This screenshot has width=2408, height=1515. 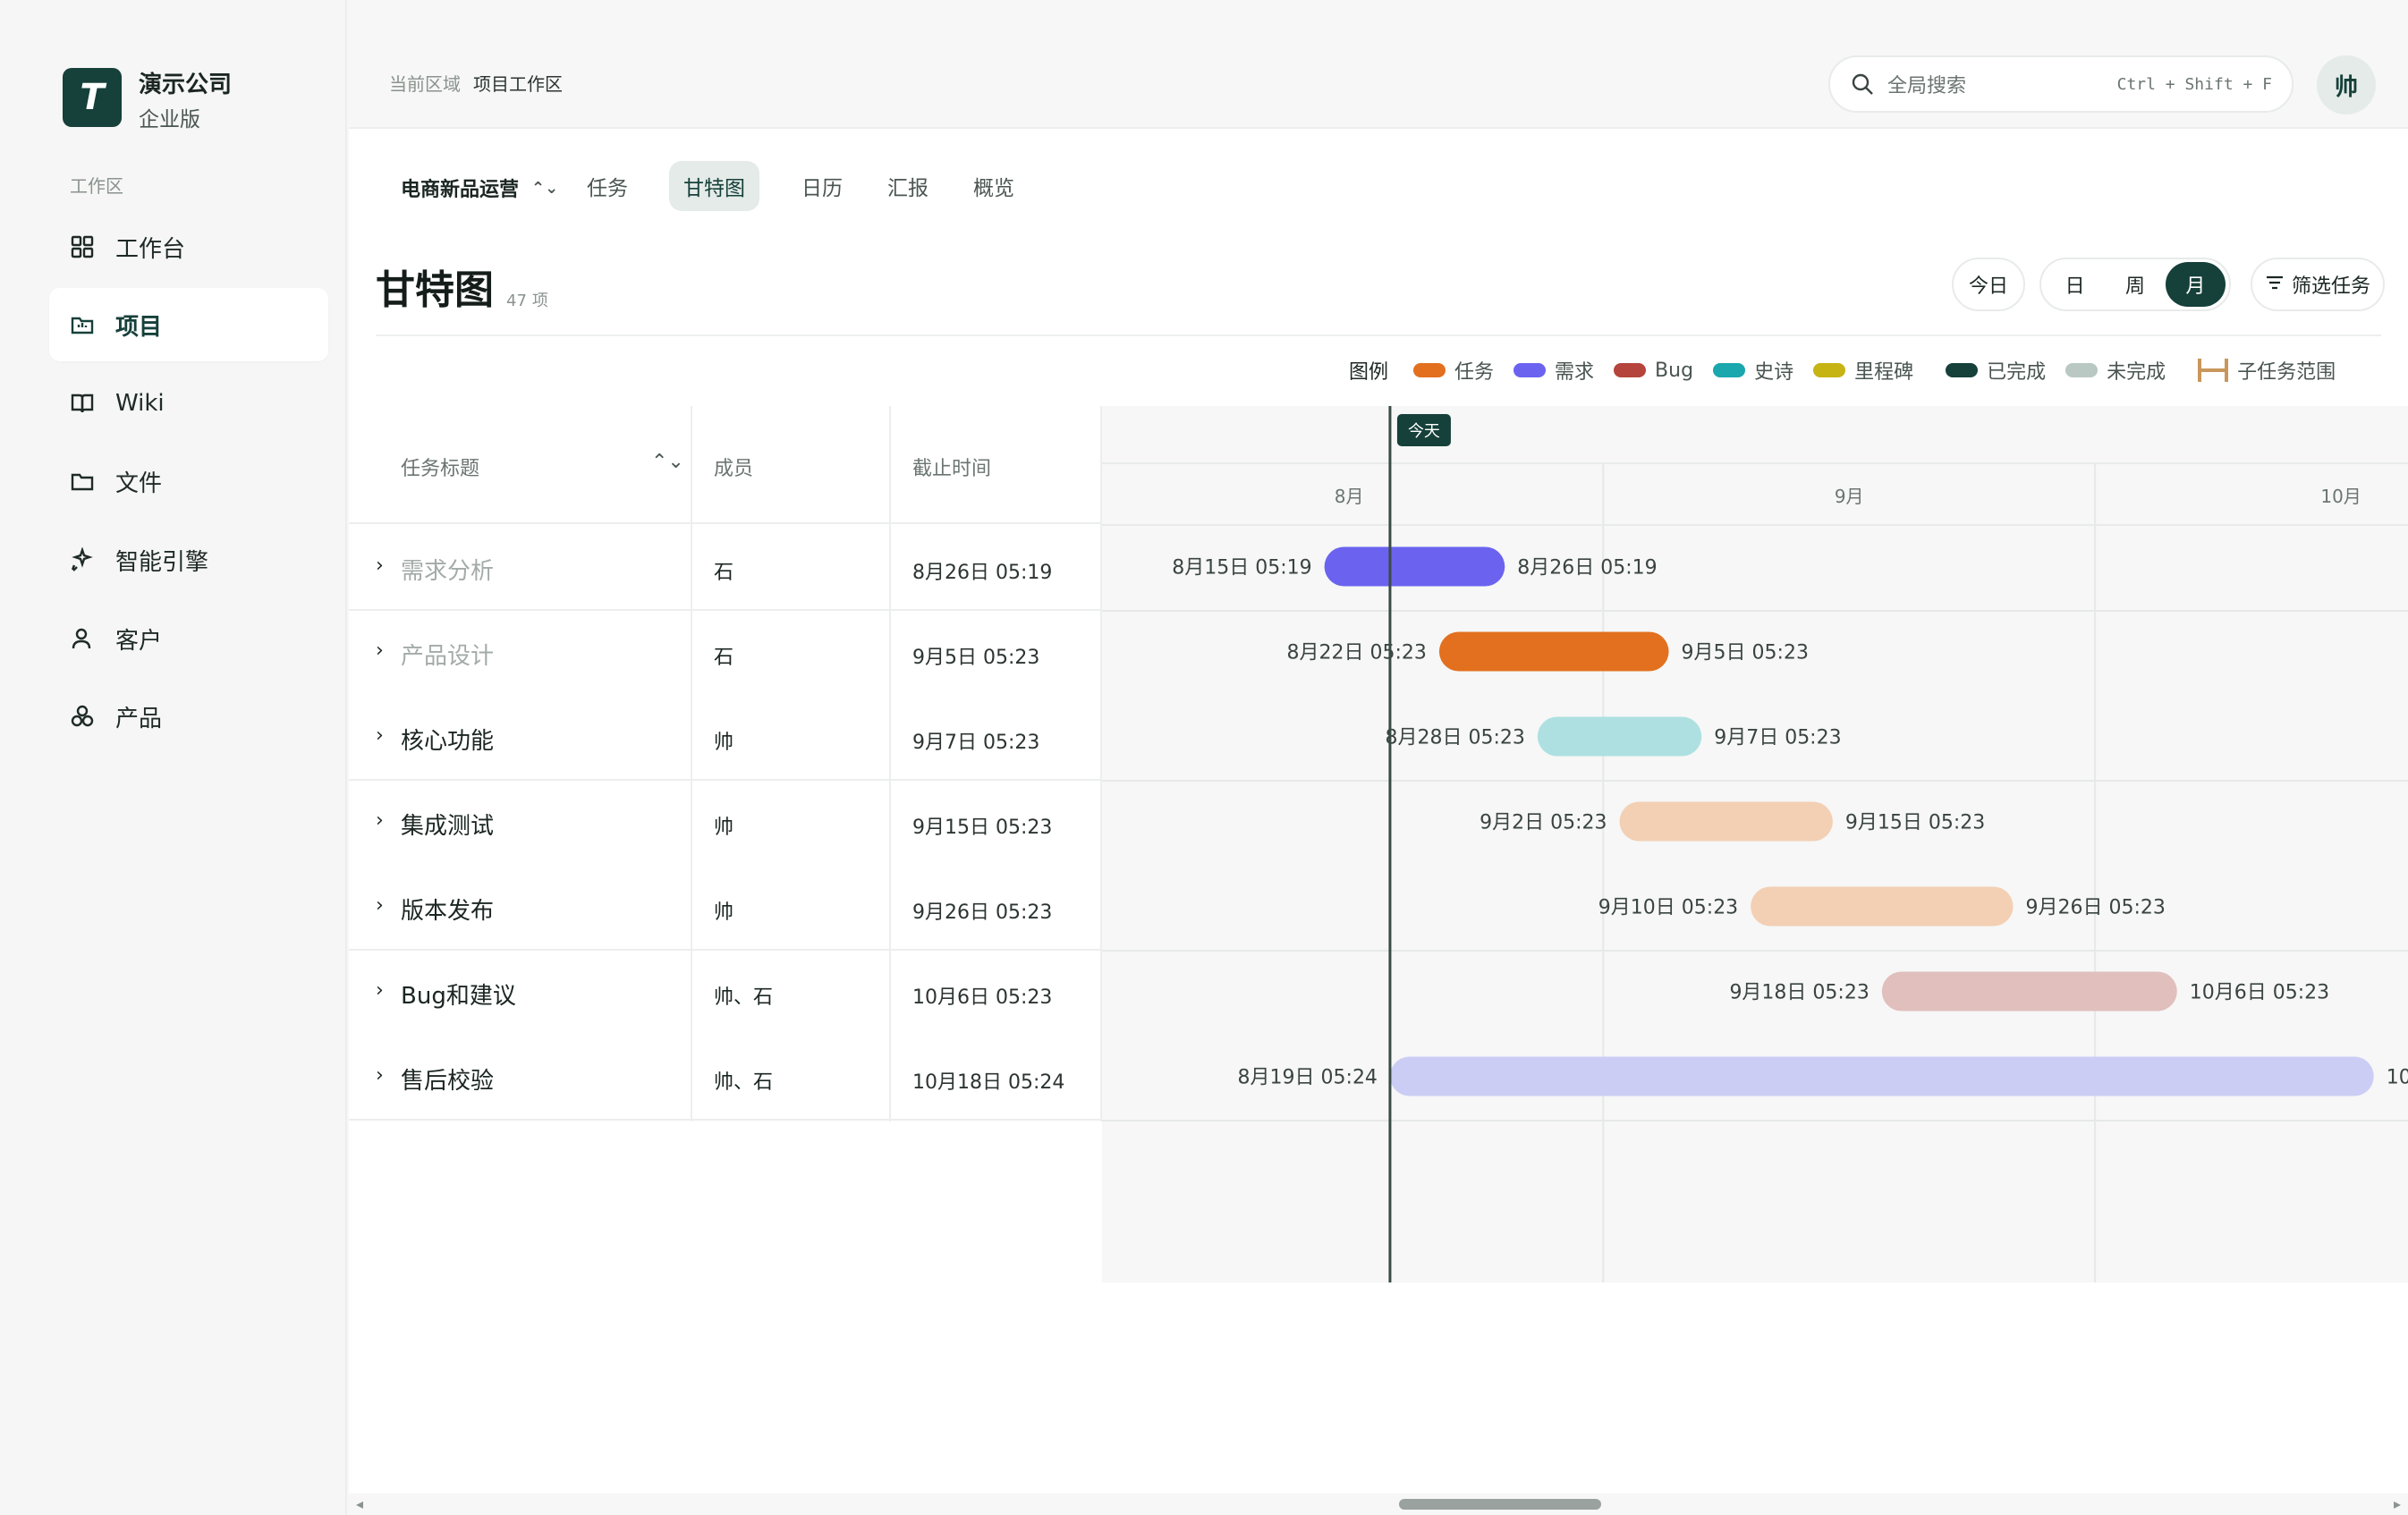 I want to click on view-week-button: 周, so click(x=2135, y=285).